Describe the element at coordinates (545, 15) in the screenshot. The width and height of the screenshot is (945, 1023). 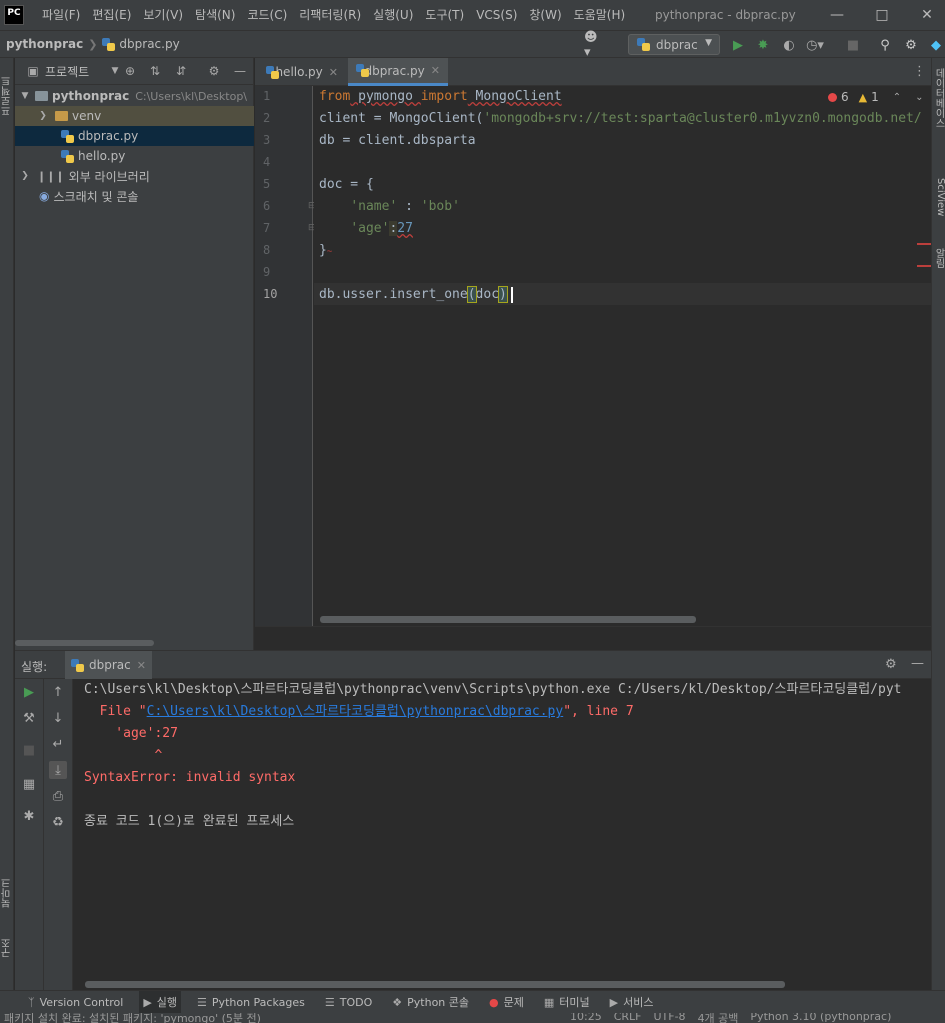
I see `menu-window: 창(W)` at that location.